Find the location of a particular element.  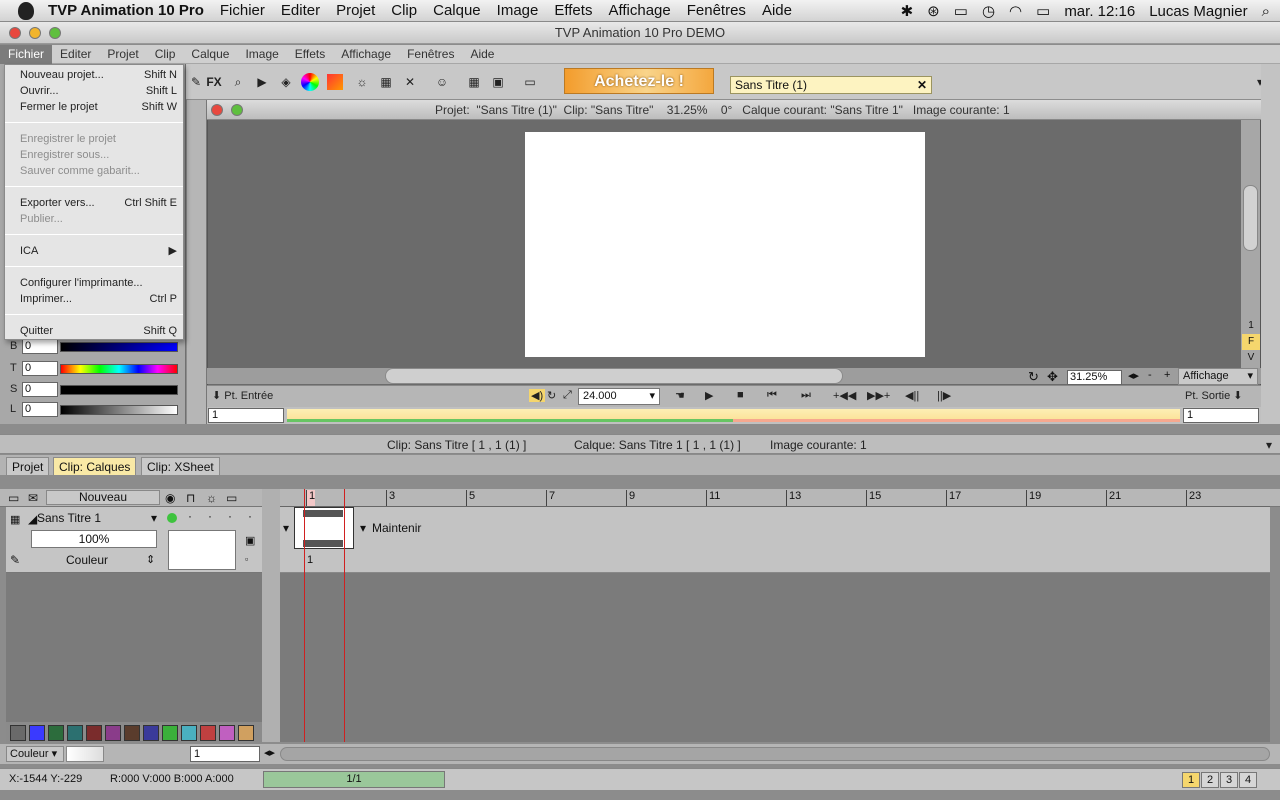

menubar-affichage: Affichage is located at coordinates (639, 10).